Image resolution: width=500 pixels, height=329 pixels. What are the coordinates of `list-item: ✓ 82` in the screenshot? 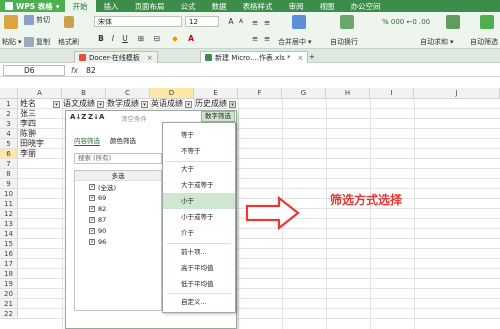 It's located at (118, 208).